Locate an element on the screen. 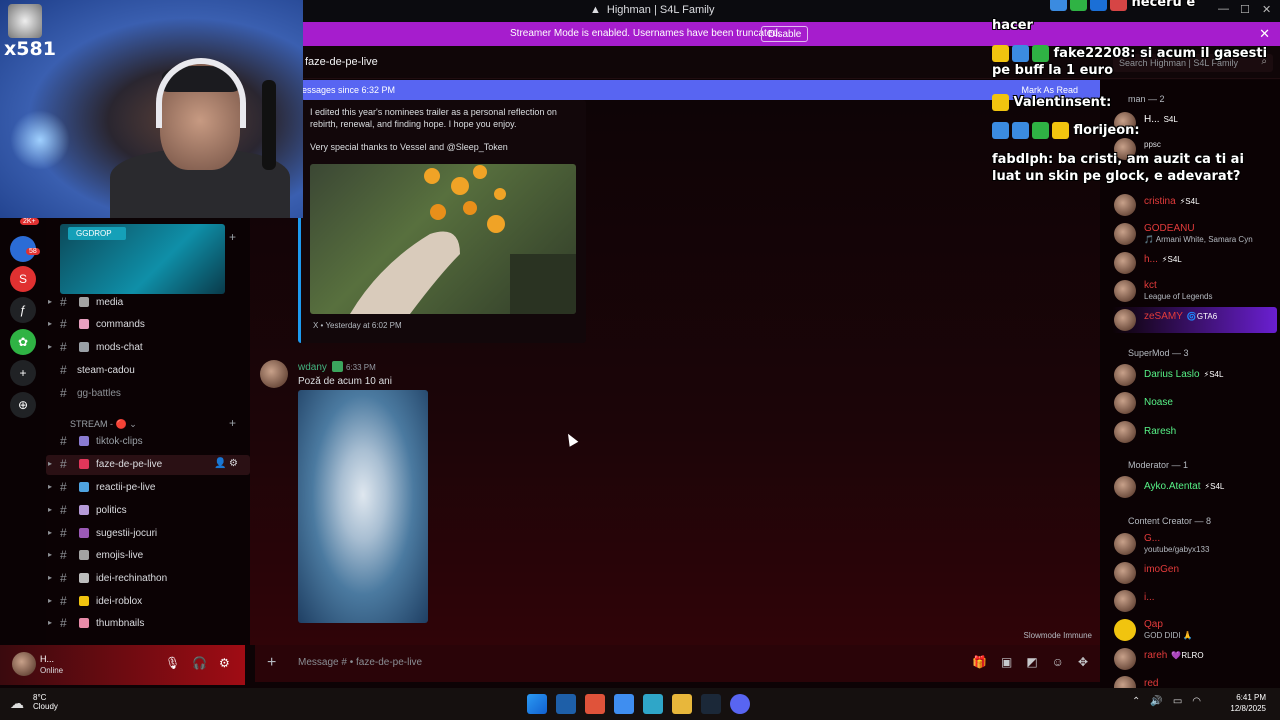 This screenshot has height=720, width=1280. member-item: zeSAMY 🌀GTA6 is located at coordinates (1194, 320).